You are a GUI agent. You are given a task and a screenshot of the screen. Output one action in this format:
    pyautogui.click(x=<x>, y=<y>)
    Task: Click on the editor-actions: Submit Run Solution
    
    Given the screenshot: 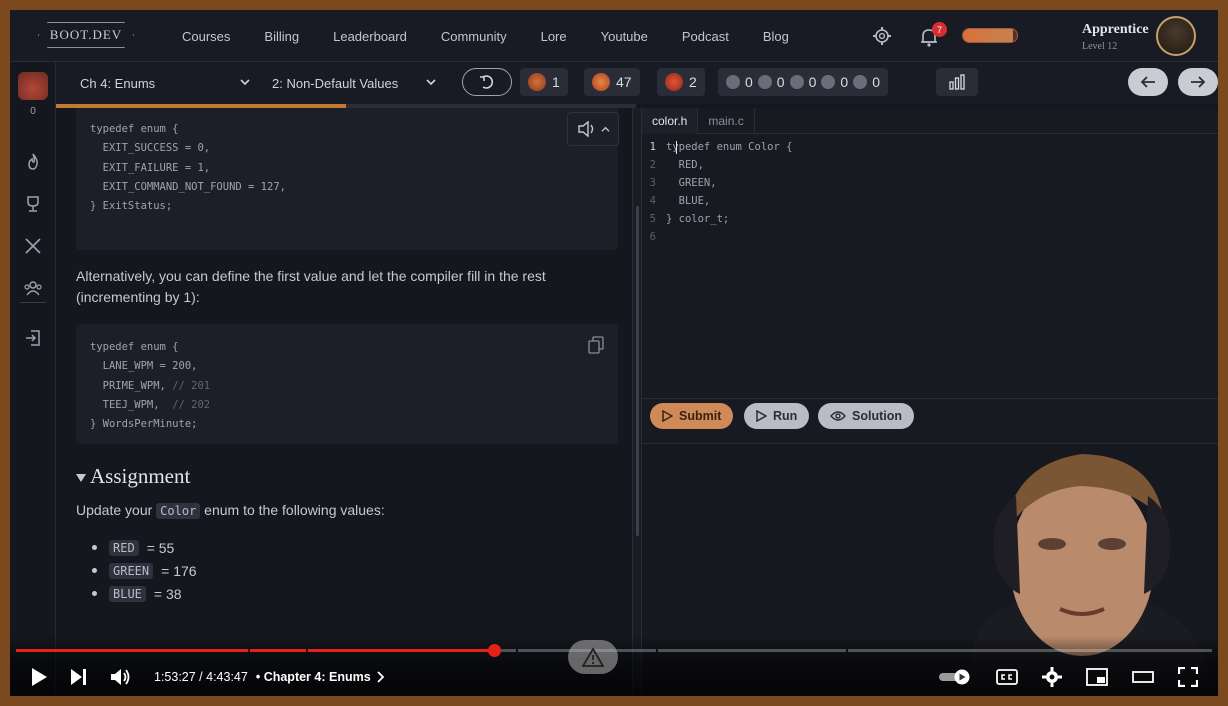 What is the action you would take?
    pyautogui.click(x=930, y=421)
    